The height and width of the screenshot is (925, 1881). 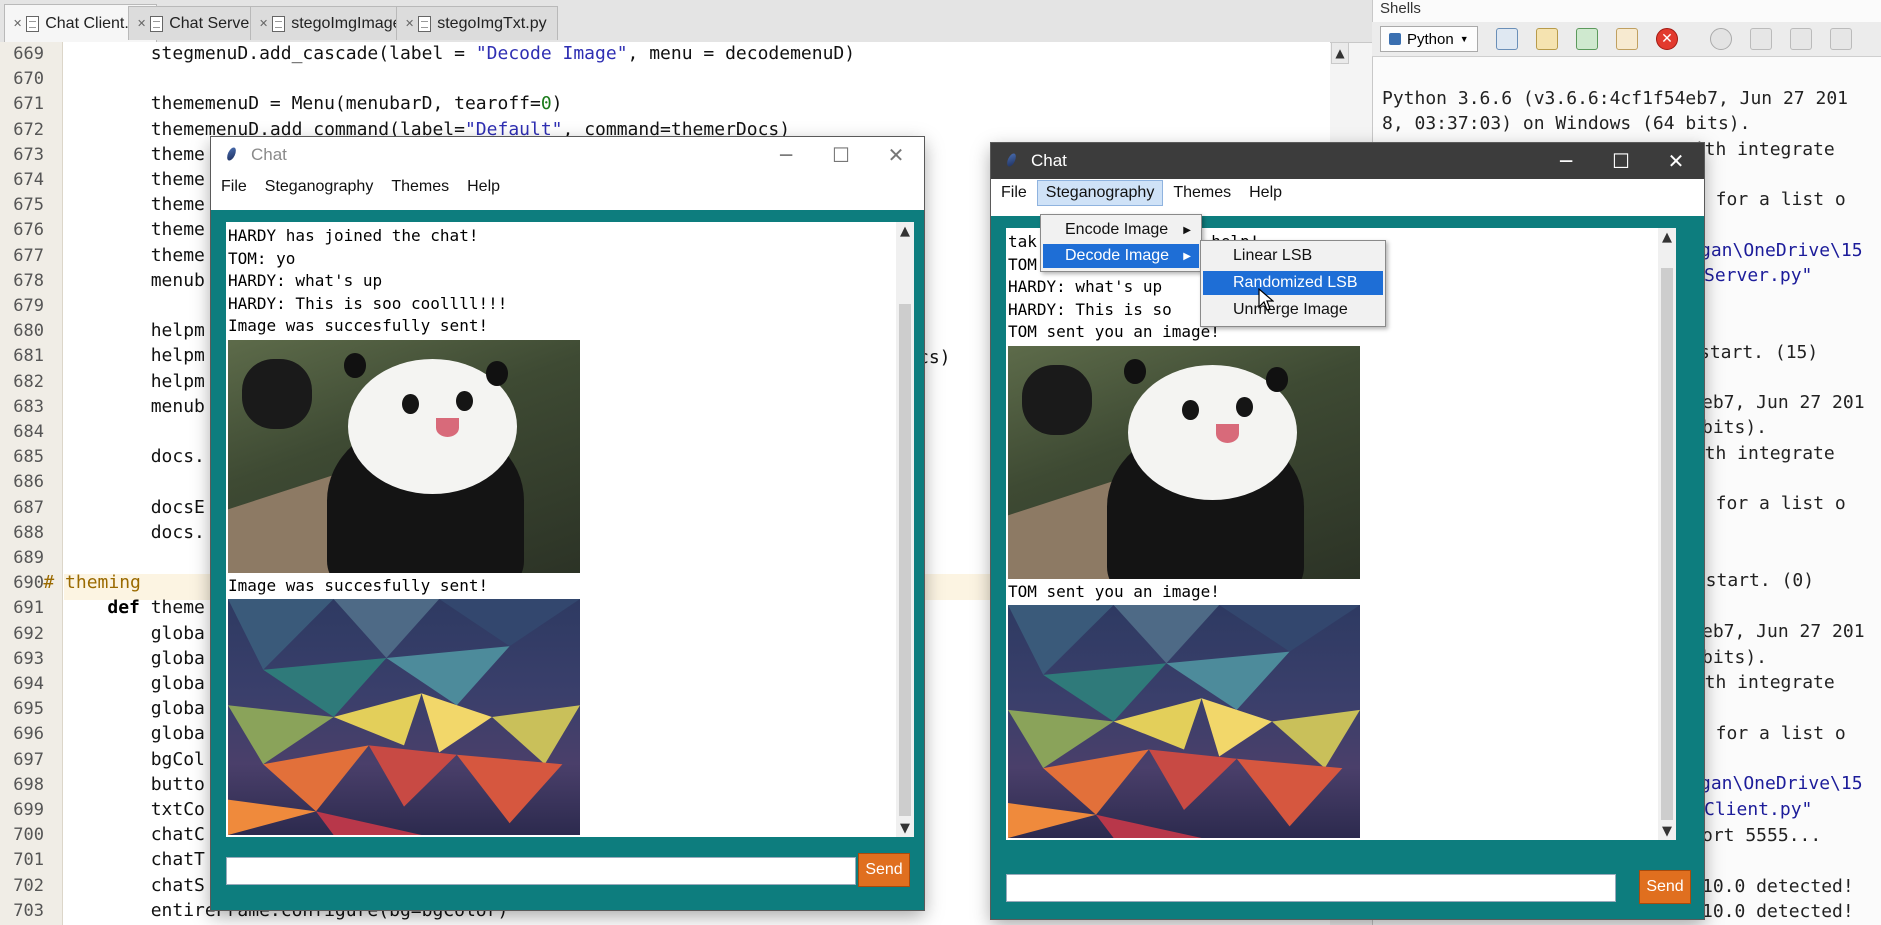 What do you see at coordinates (28, 306) in the screenshot?
I see `line-number: 679` at bounding box center [28, 306].